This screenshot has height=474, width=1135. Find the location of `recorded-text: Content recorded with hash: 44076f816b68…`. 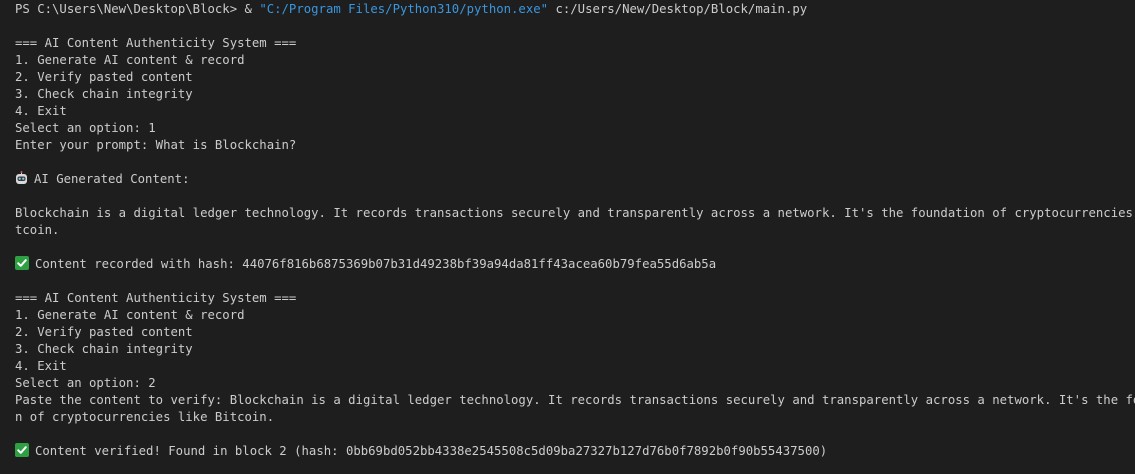

recorded-text: Content recorded with hash: 44076f816b68… is located at coordinates (376, 264).